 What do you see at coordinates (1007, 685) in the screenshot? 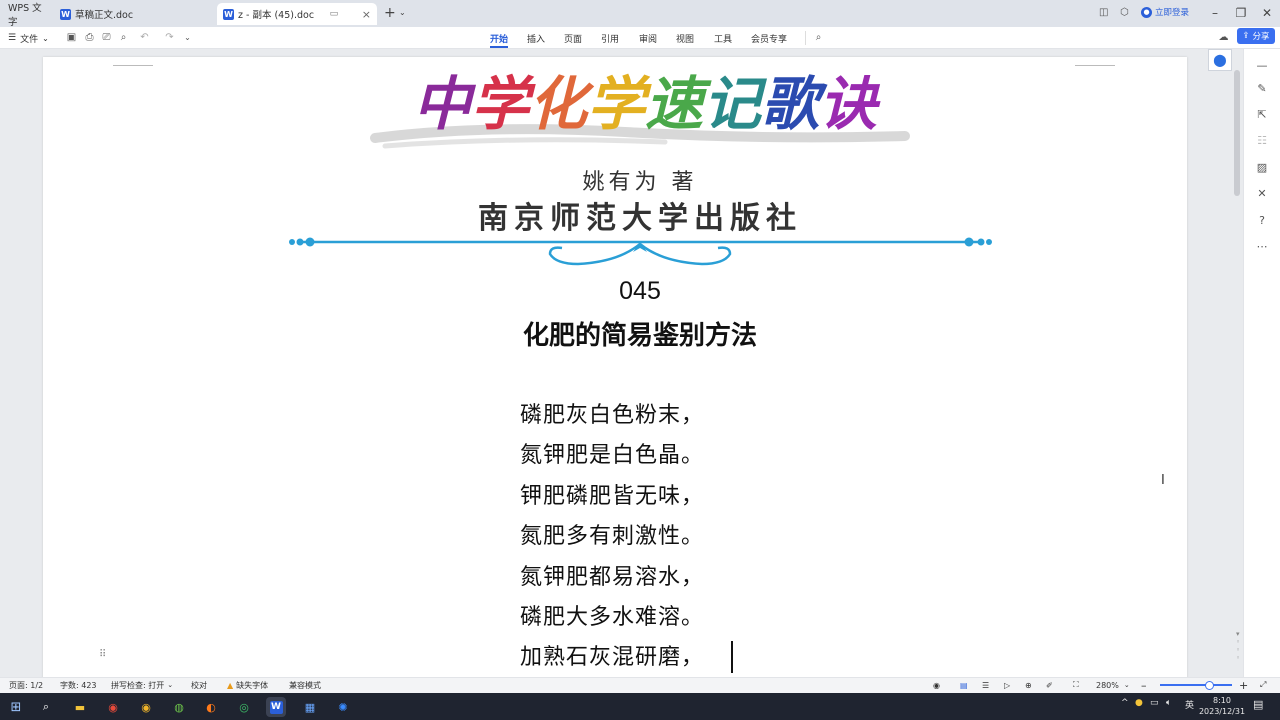
I see `play-icon: ▷` at bounding box center [1007, 685].